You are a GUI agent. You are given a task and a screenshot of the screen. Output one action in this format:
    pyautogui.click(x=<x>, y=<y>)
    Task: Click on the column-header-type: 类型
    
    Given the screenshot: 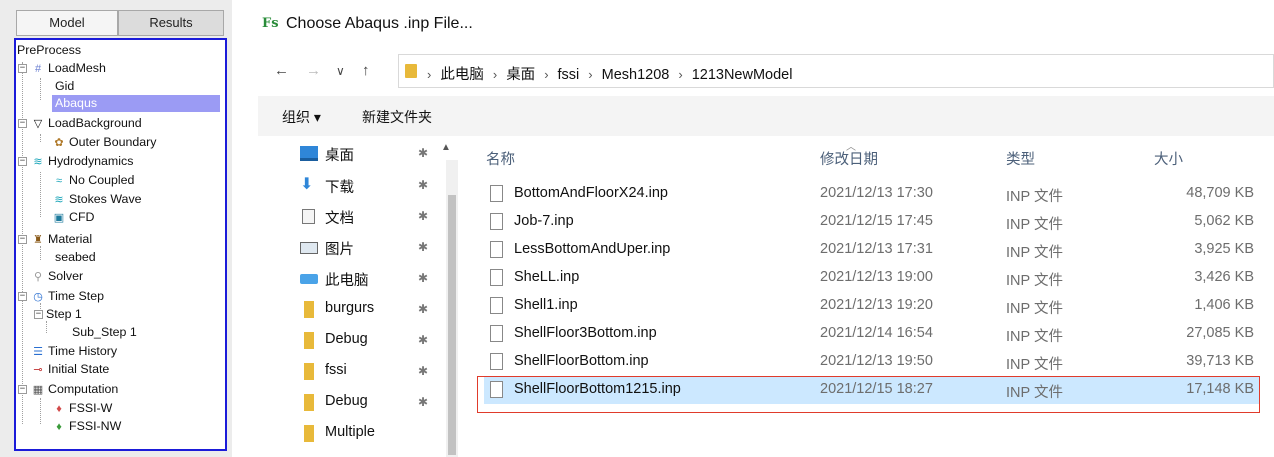 What is the action you would take?
    pyautogui.click(x=1020, y=158)
    